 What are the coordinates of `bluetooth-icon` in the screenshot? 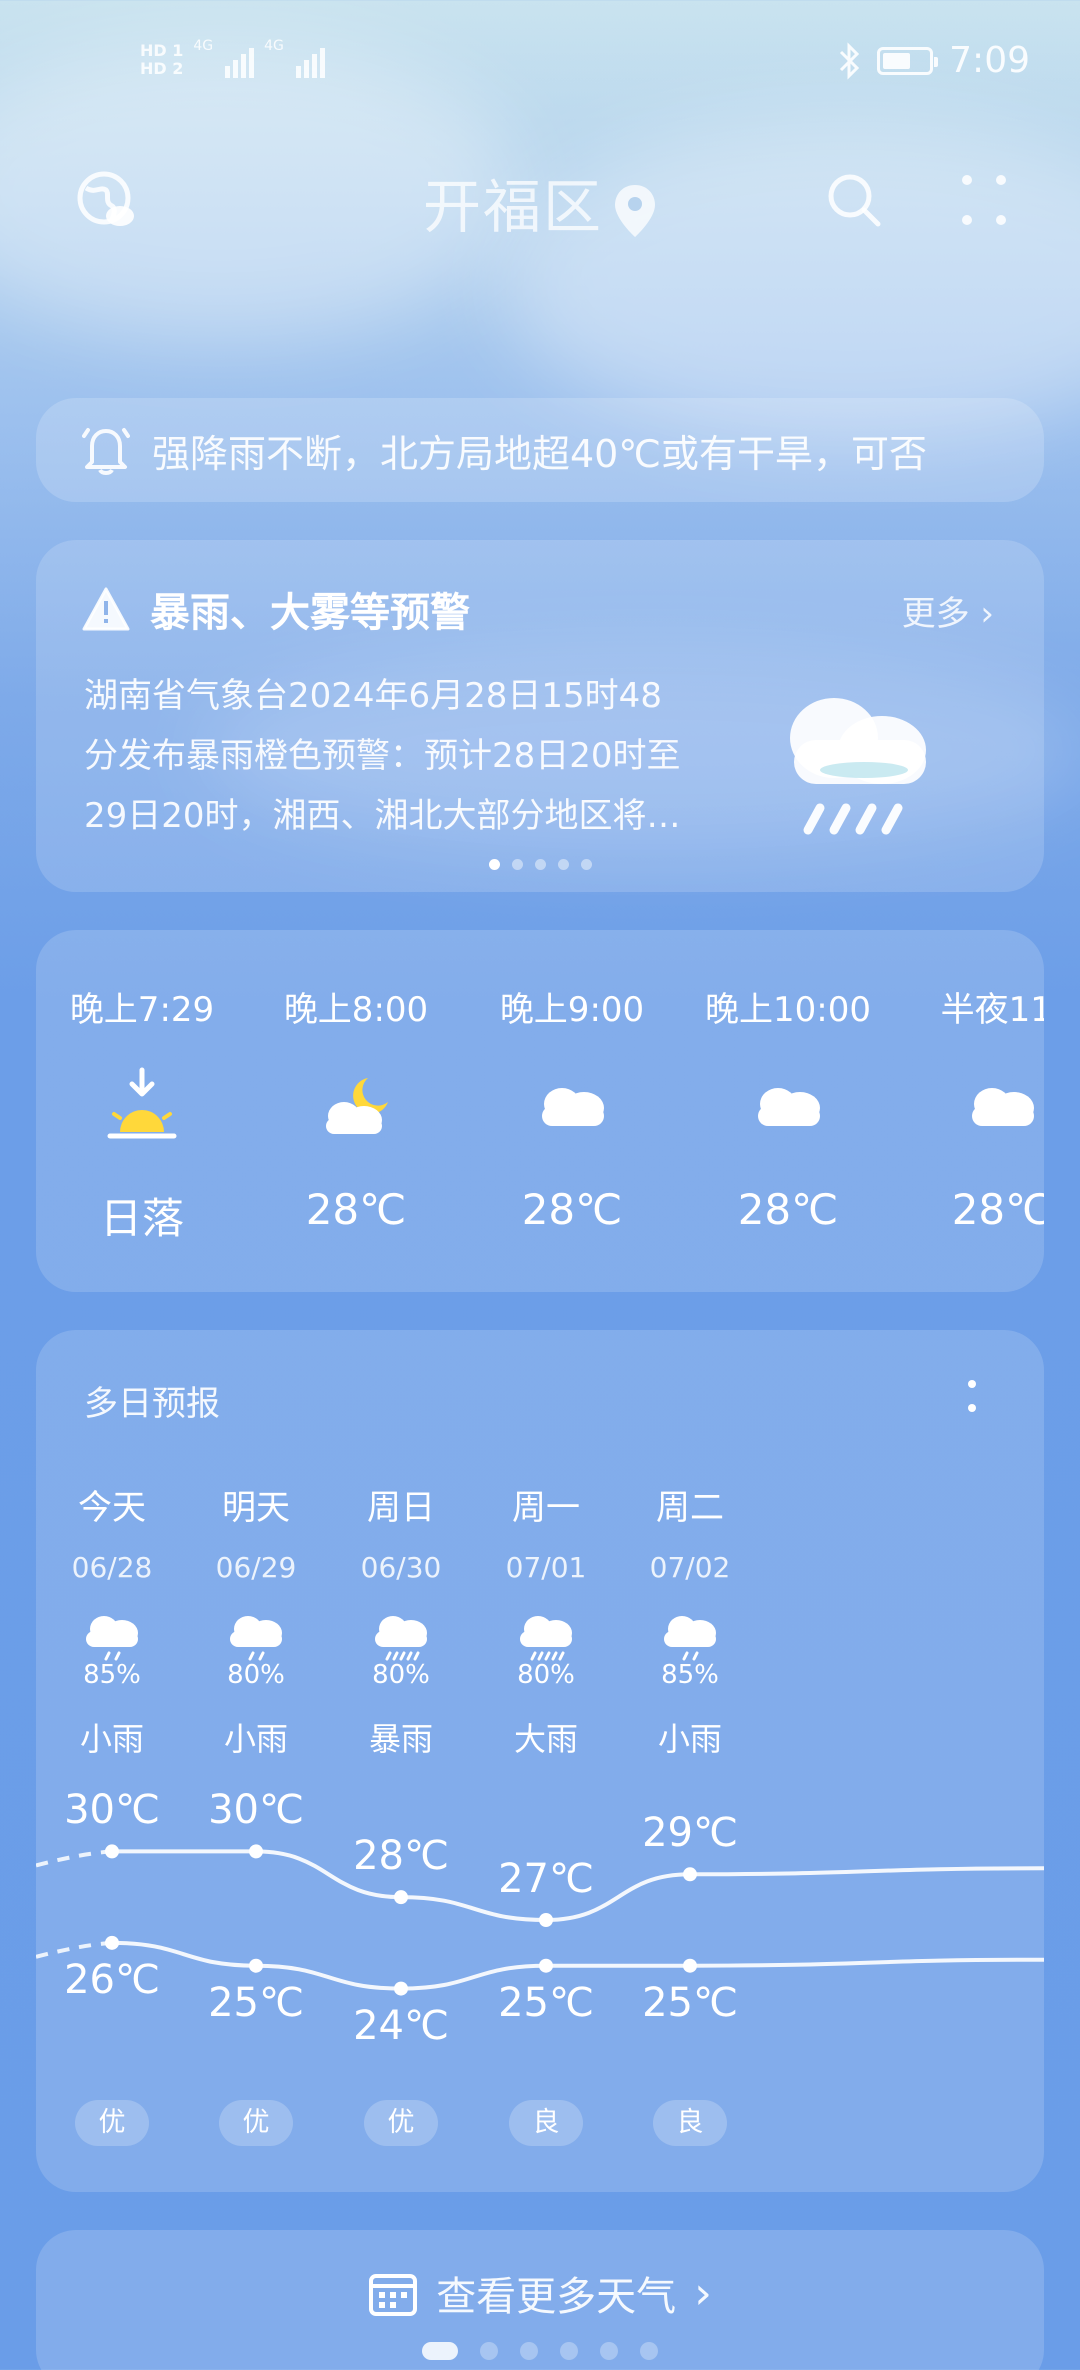 It's located at (850, 60).